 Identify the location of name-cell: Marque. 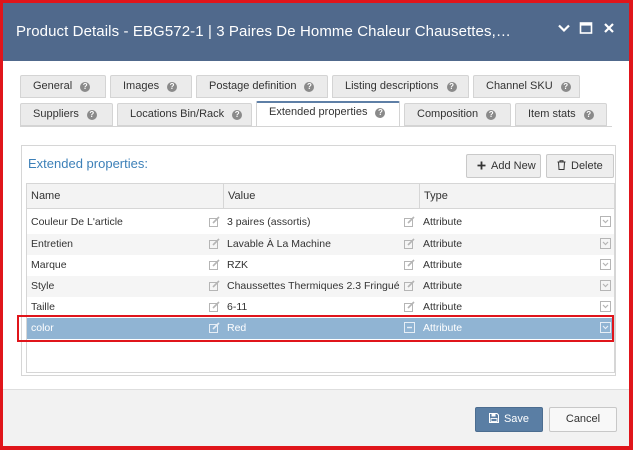
(125, 265).